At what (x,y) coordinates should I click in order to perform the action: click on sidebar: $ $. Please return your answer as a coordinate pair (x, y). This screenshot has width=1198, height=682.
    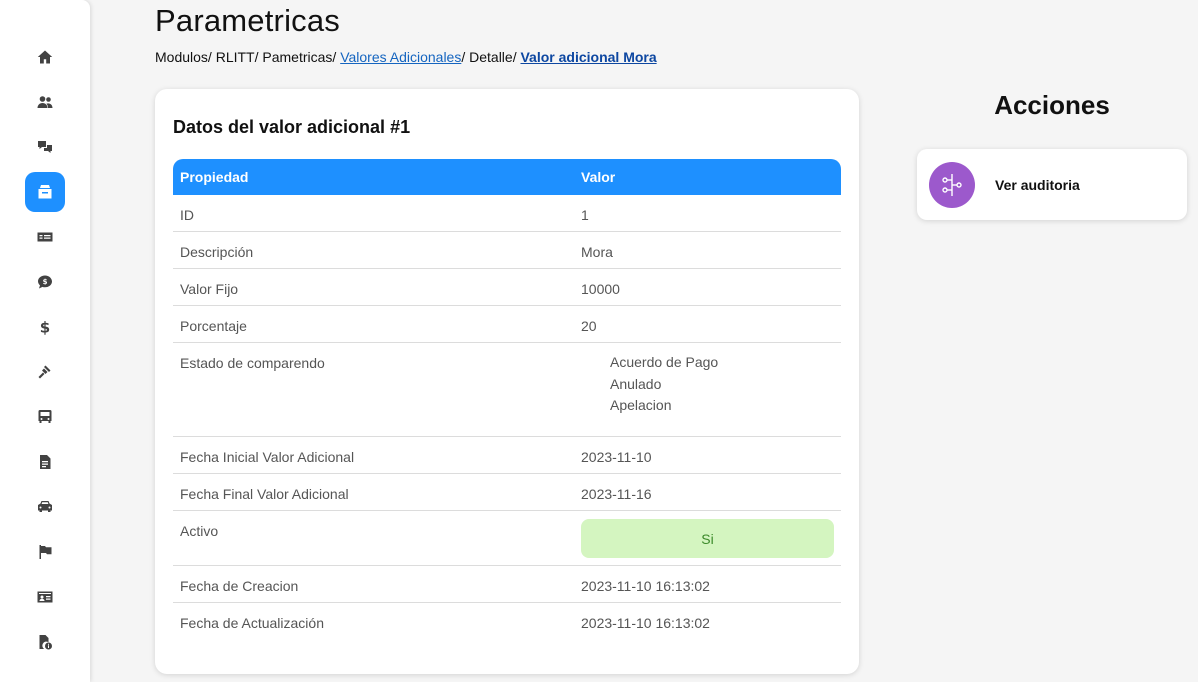
    Looking at the image, I should click on (45, 341).